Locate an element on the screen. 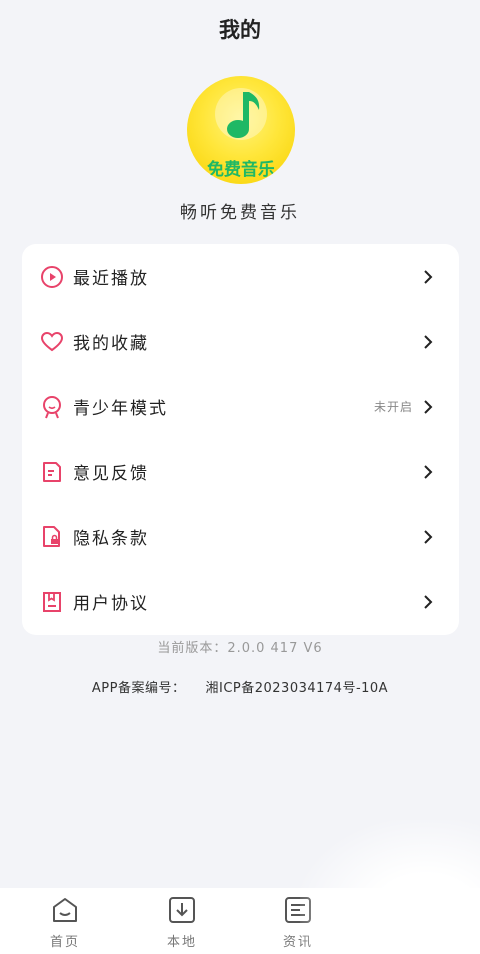 The image size is (480, 954). privacy-icon is located at coordinates (52, 537).